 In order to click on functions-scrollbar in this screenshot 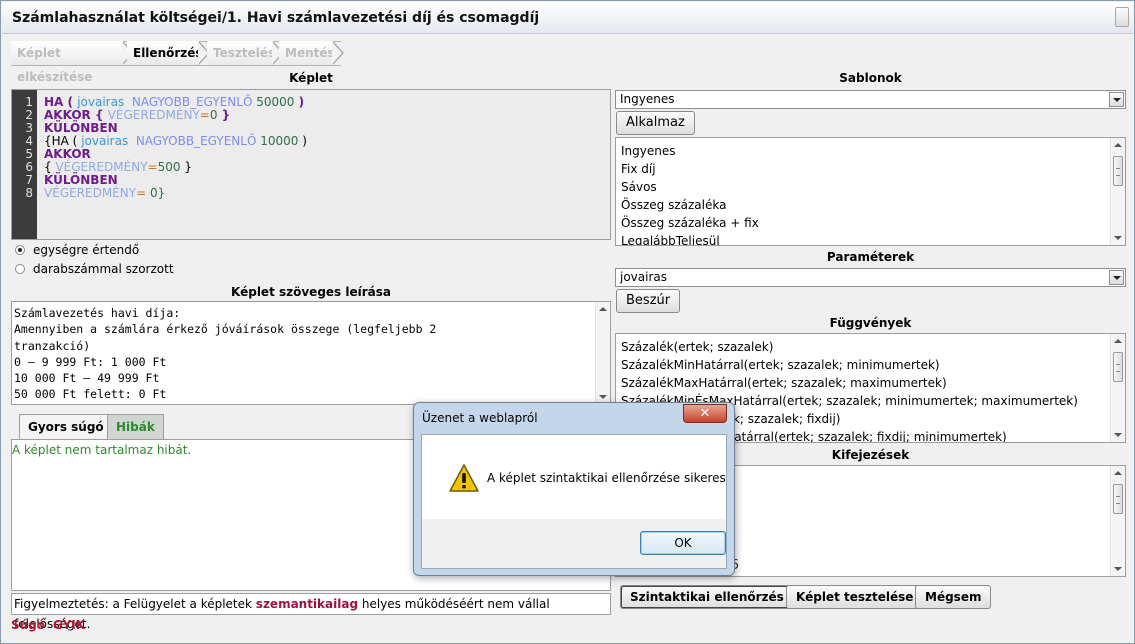, I will do `click(1117, 388)`.